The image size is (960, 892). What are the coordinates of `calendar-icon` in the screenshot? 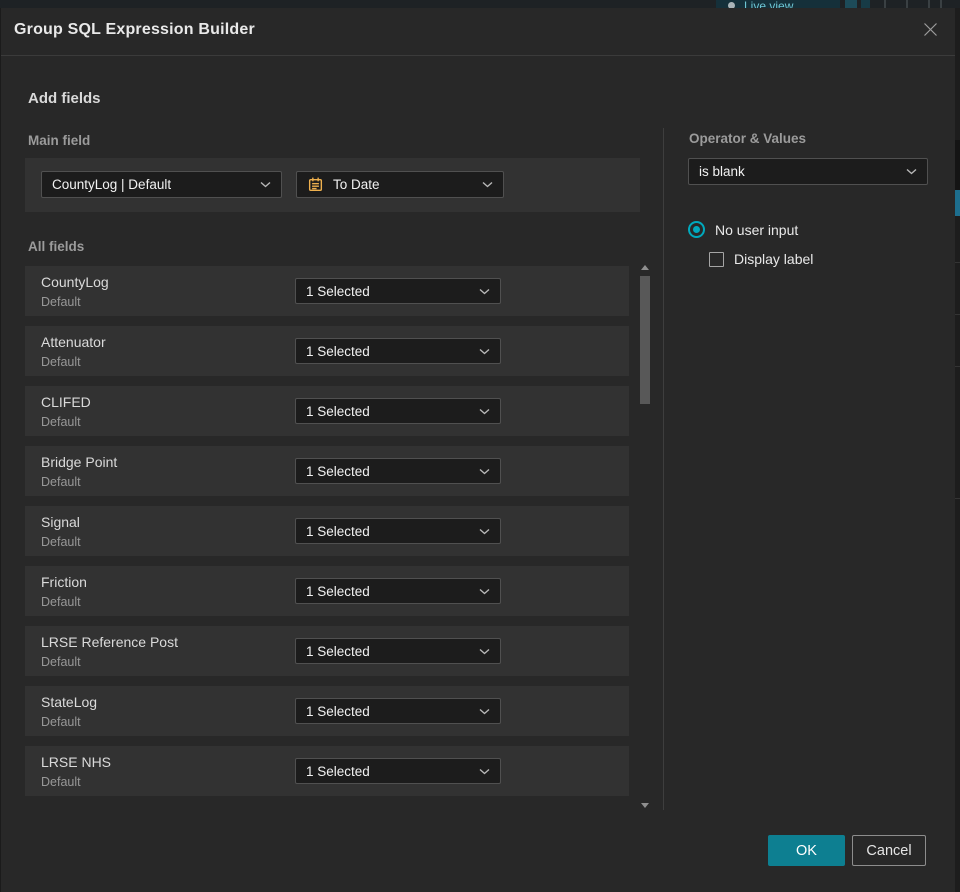 It's located at (315, 184).